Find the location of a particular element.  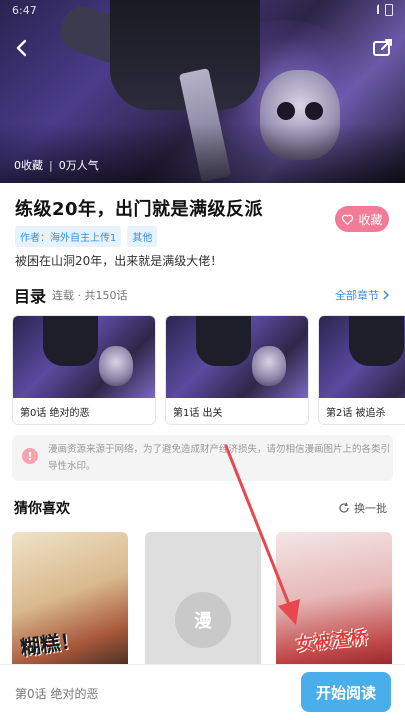

signal-icon is located at coordinates (374, 9).